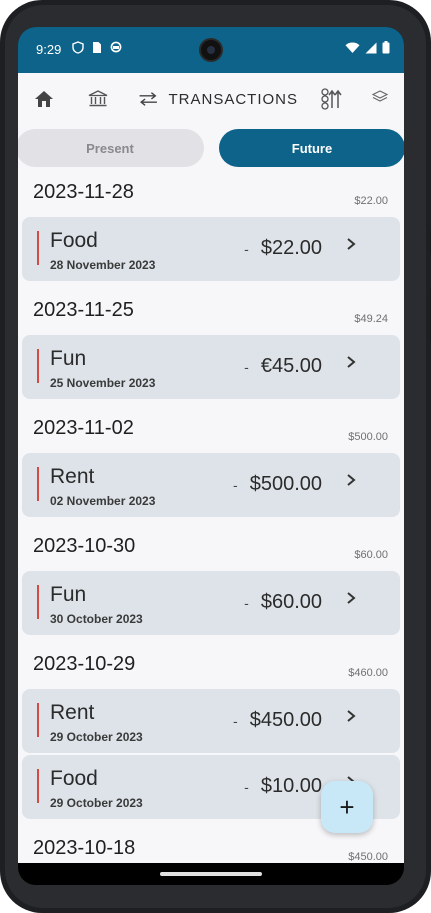 The width and height of the screenshot is (431, 913). I want to click on status-time: 9:29, so click(49, 49).